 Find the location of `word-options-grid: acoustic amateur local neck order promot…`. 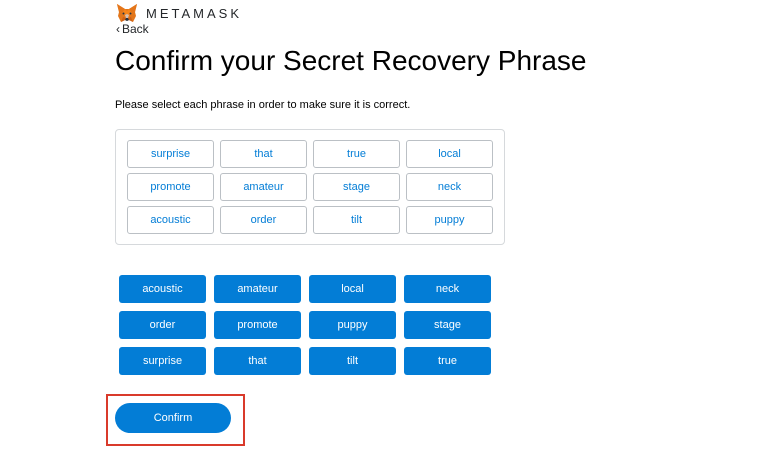

word-options-grid: acoustic amateur local neck order promot… is located at coordinates (305, 325).